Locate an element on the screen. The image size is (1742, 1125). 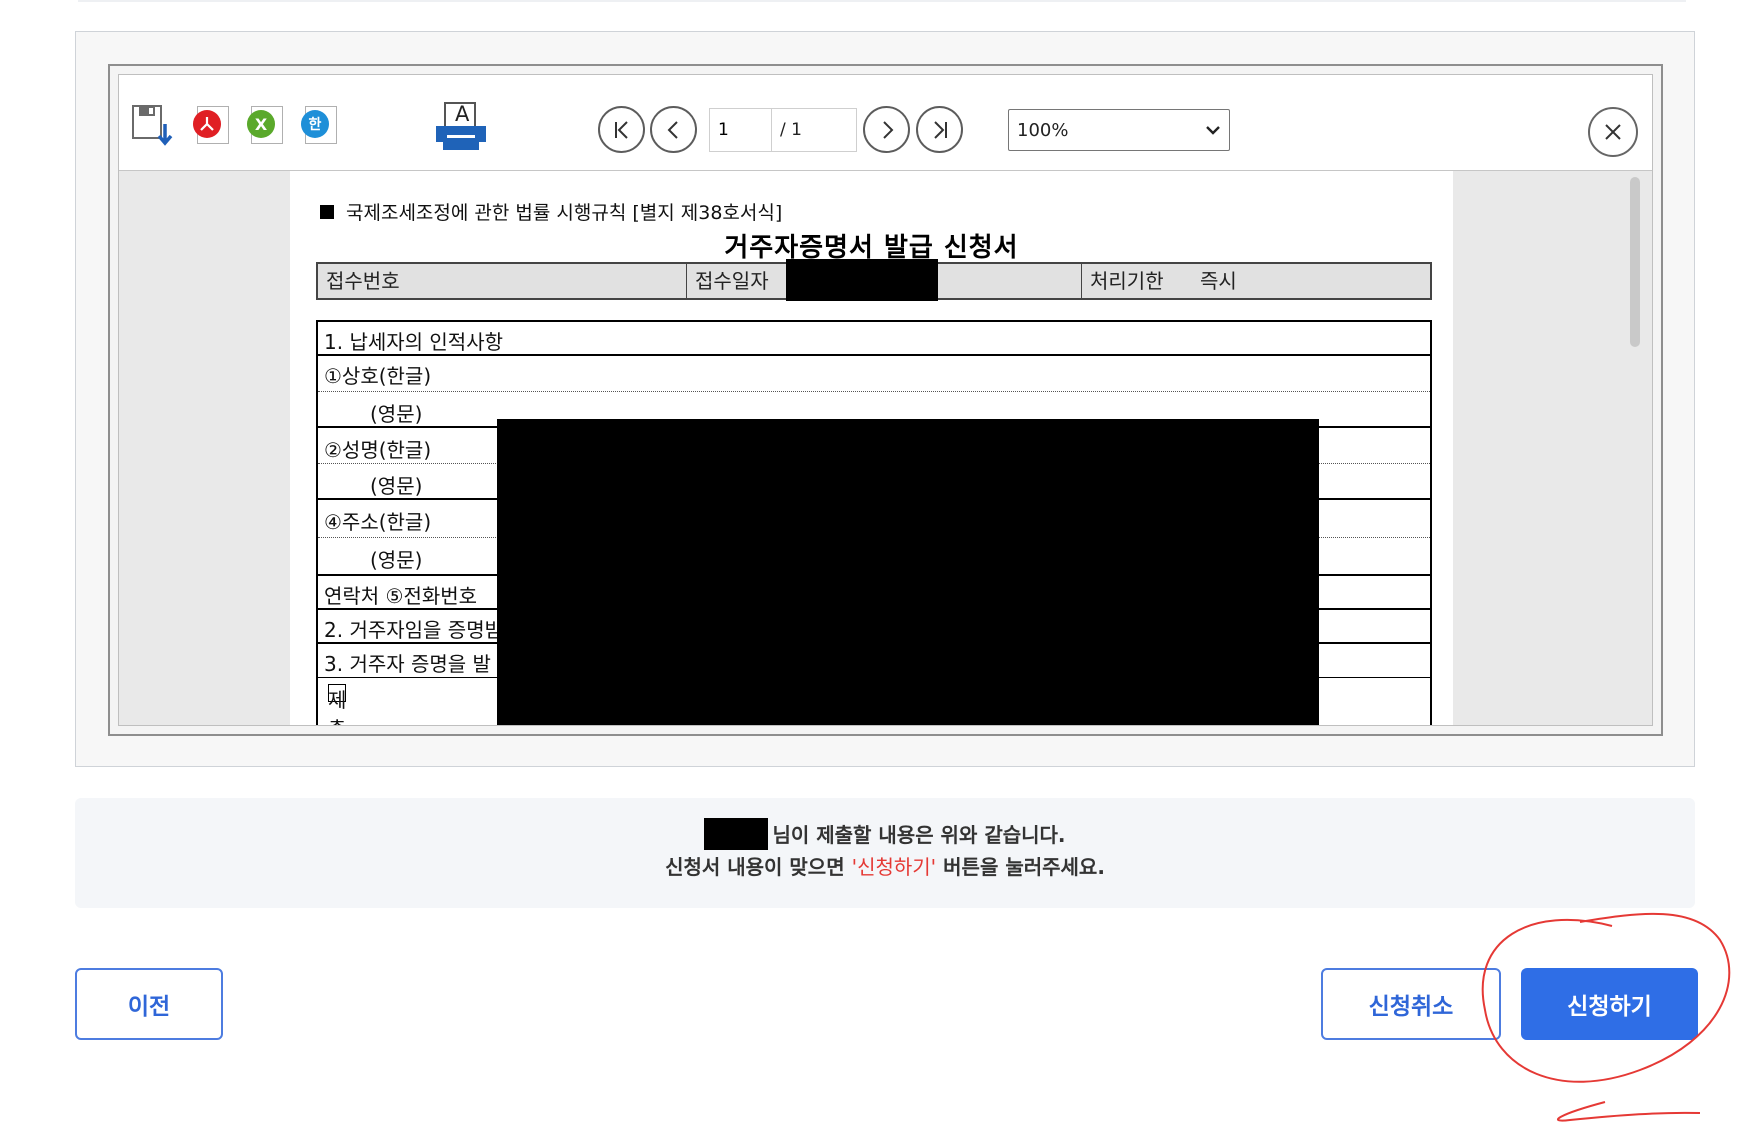
prev-page-button is located at coordinates (673, 129).